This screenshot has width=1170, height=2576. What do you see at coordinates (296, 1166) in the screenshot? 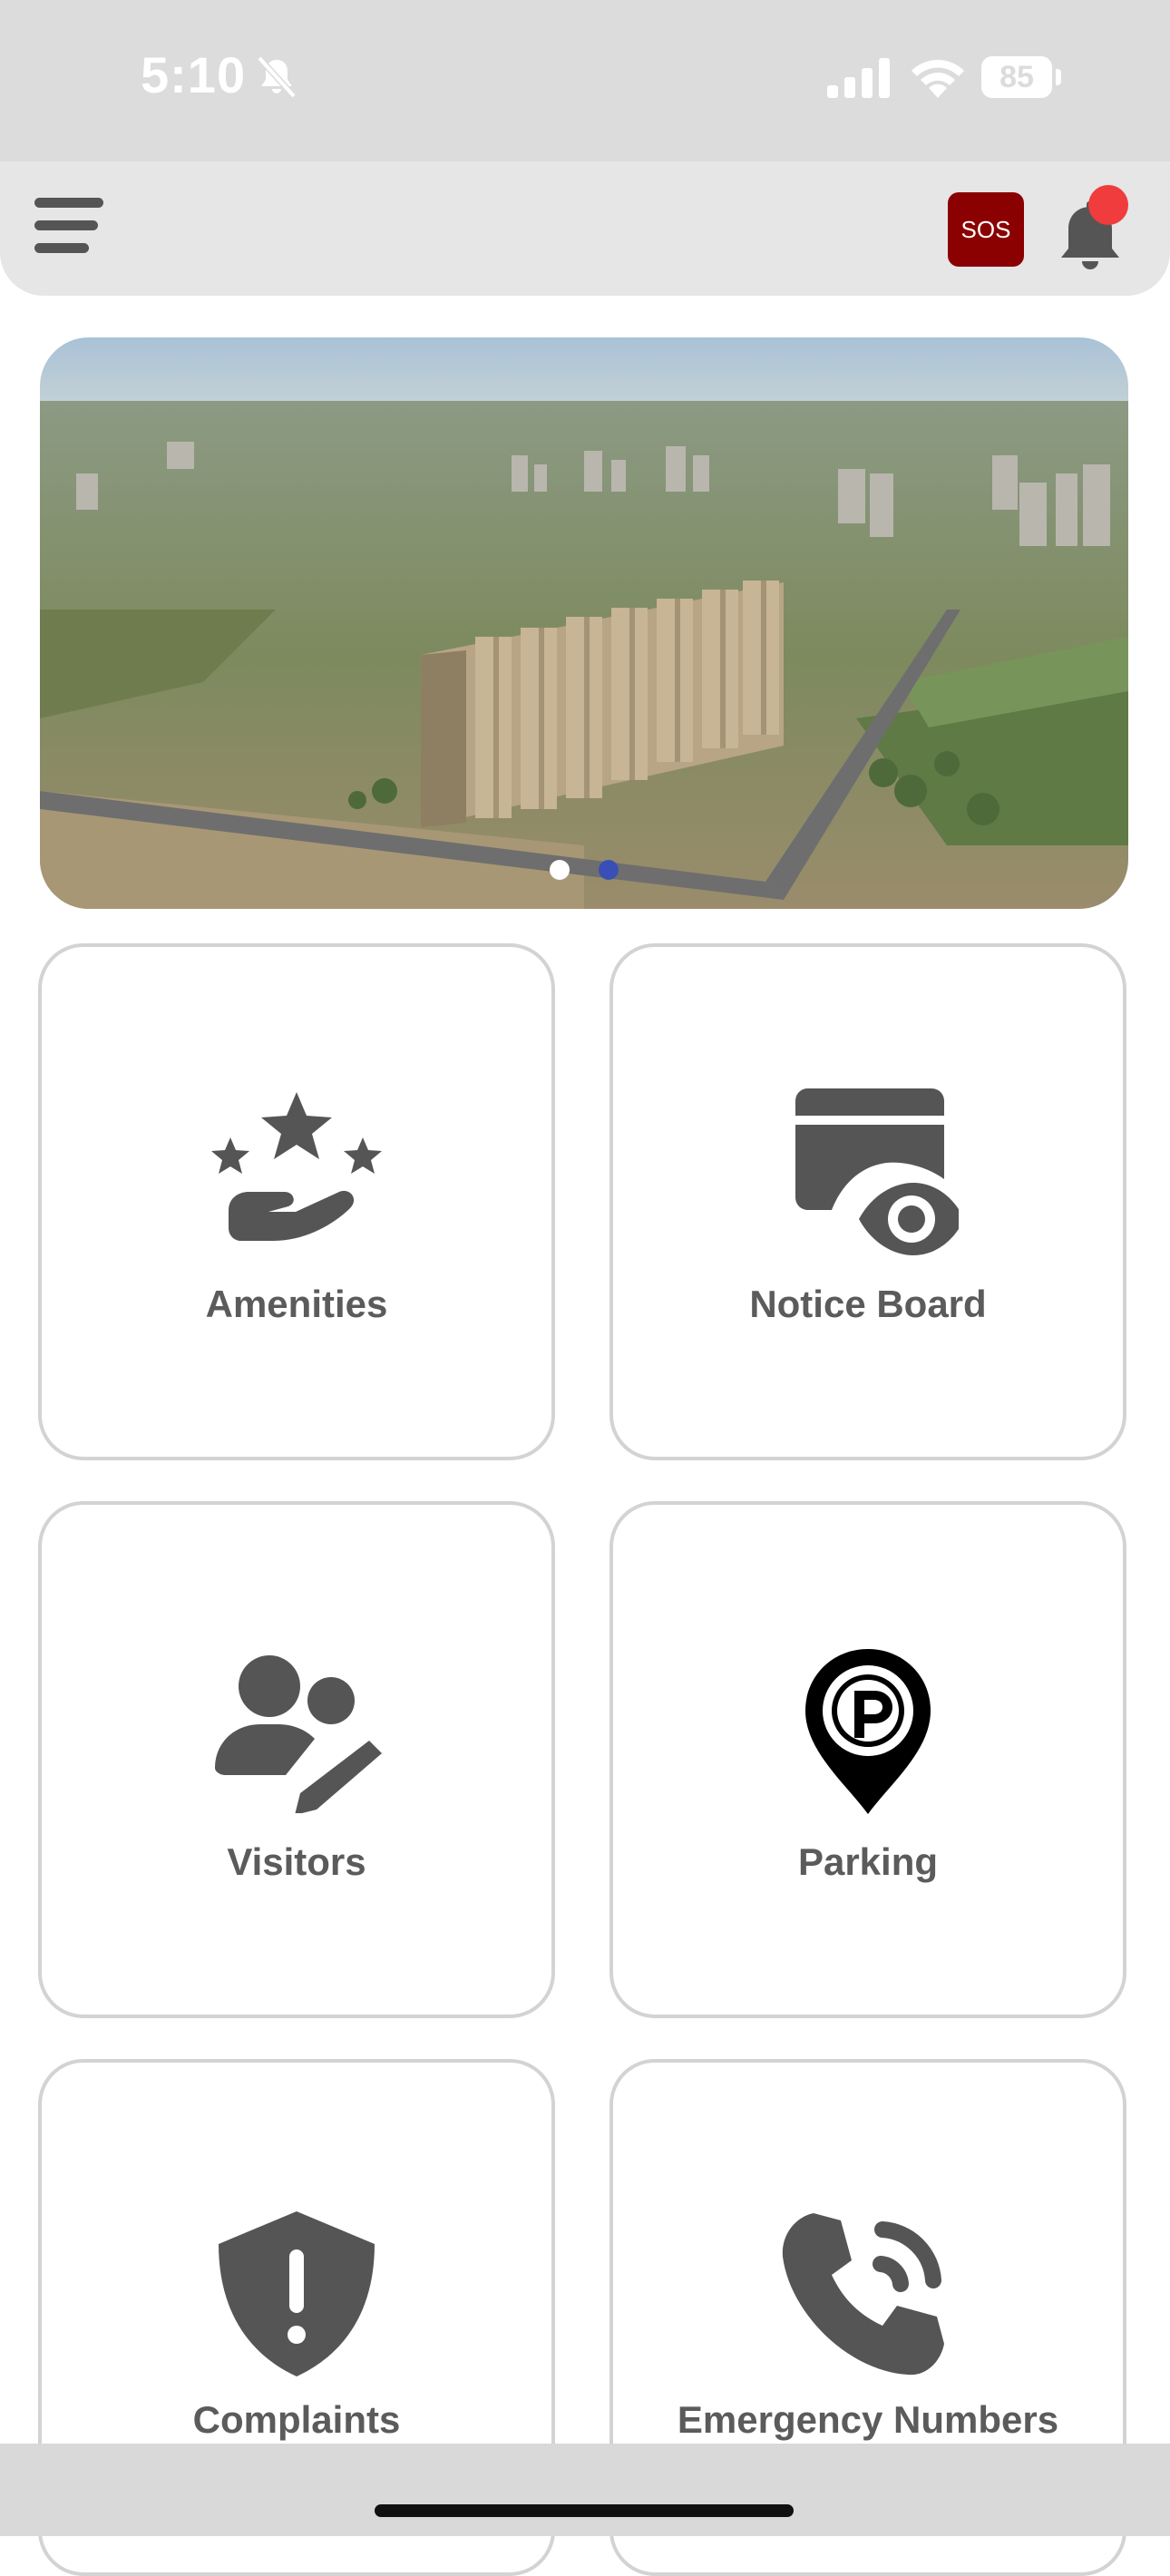
I see `hand-stars-icon` at bounding box center [296, 1166].